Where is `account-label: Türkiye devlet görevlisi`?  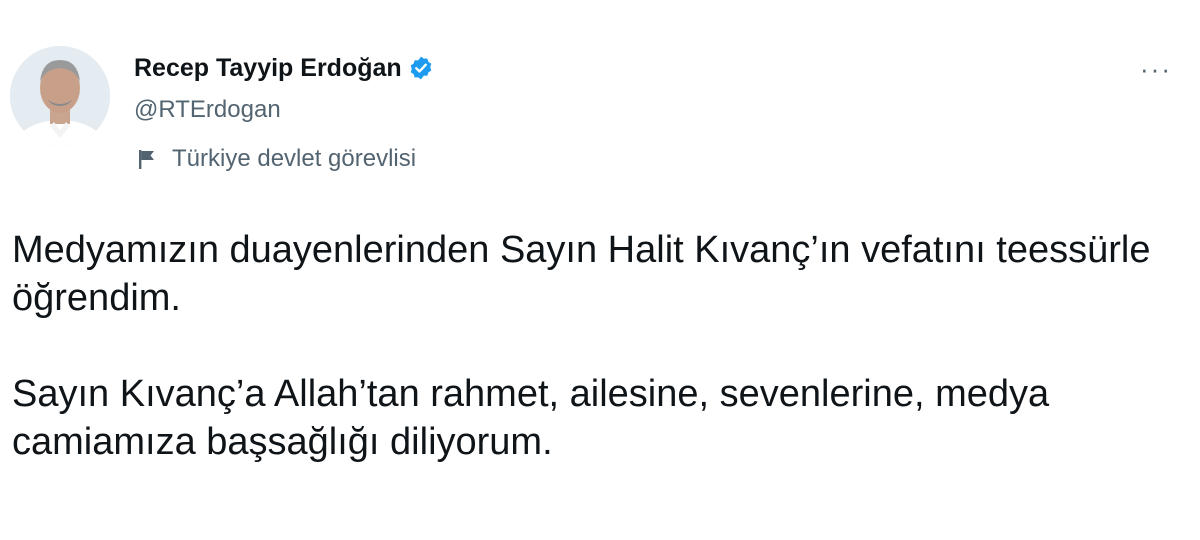
account-label: Türkiye devlet görevlisi is located at coordinates (276, 159).